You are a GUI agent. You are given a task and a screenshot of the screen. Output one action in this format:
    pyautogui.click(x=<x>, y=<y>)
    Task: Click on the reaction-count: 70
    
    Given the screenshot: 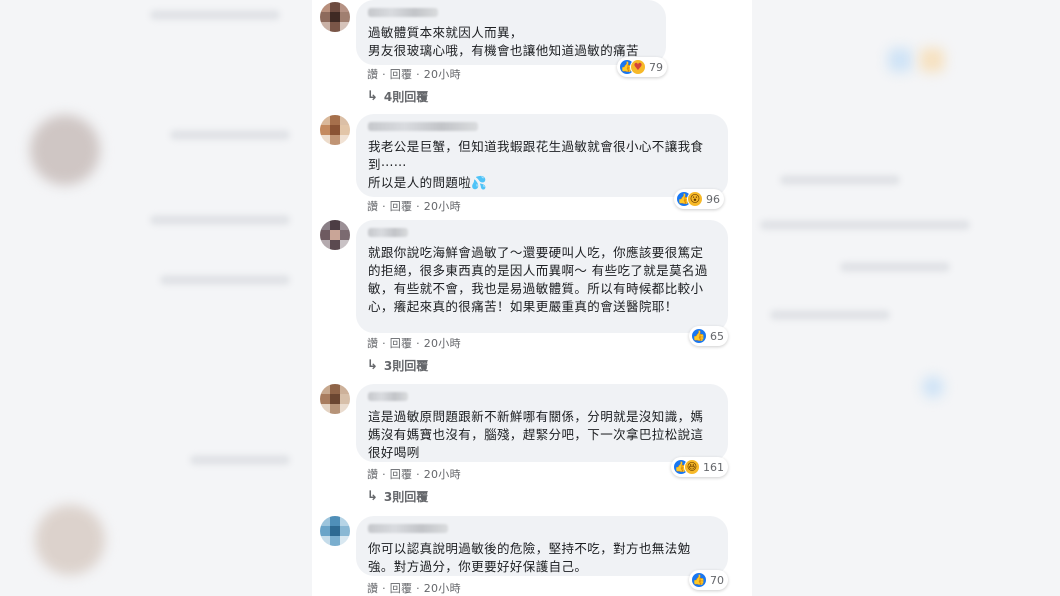 What is the action you would take?
    pyautogui.click(x=717, y=580)
    